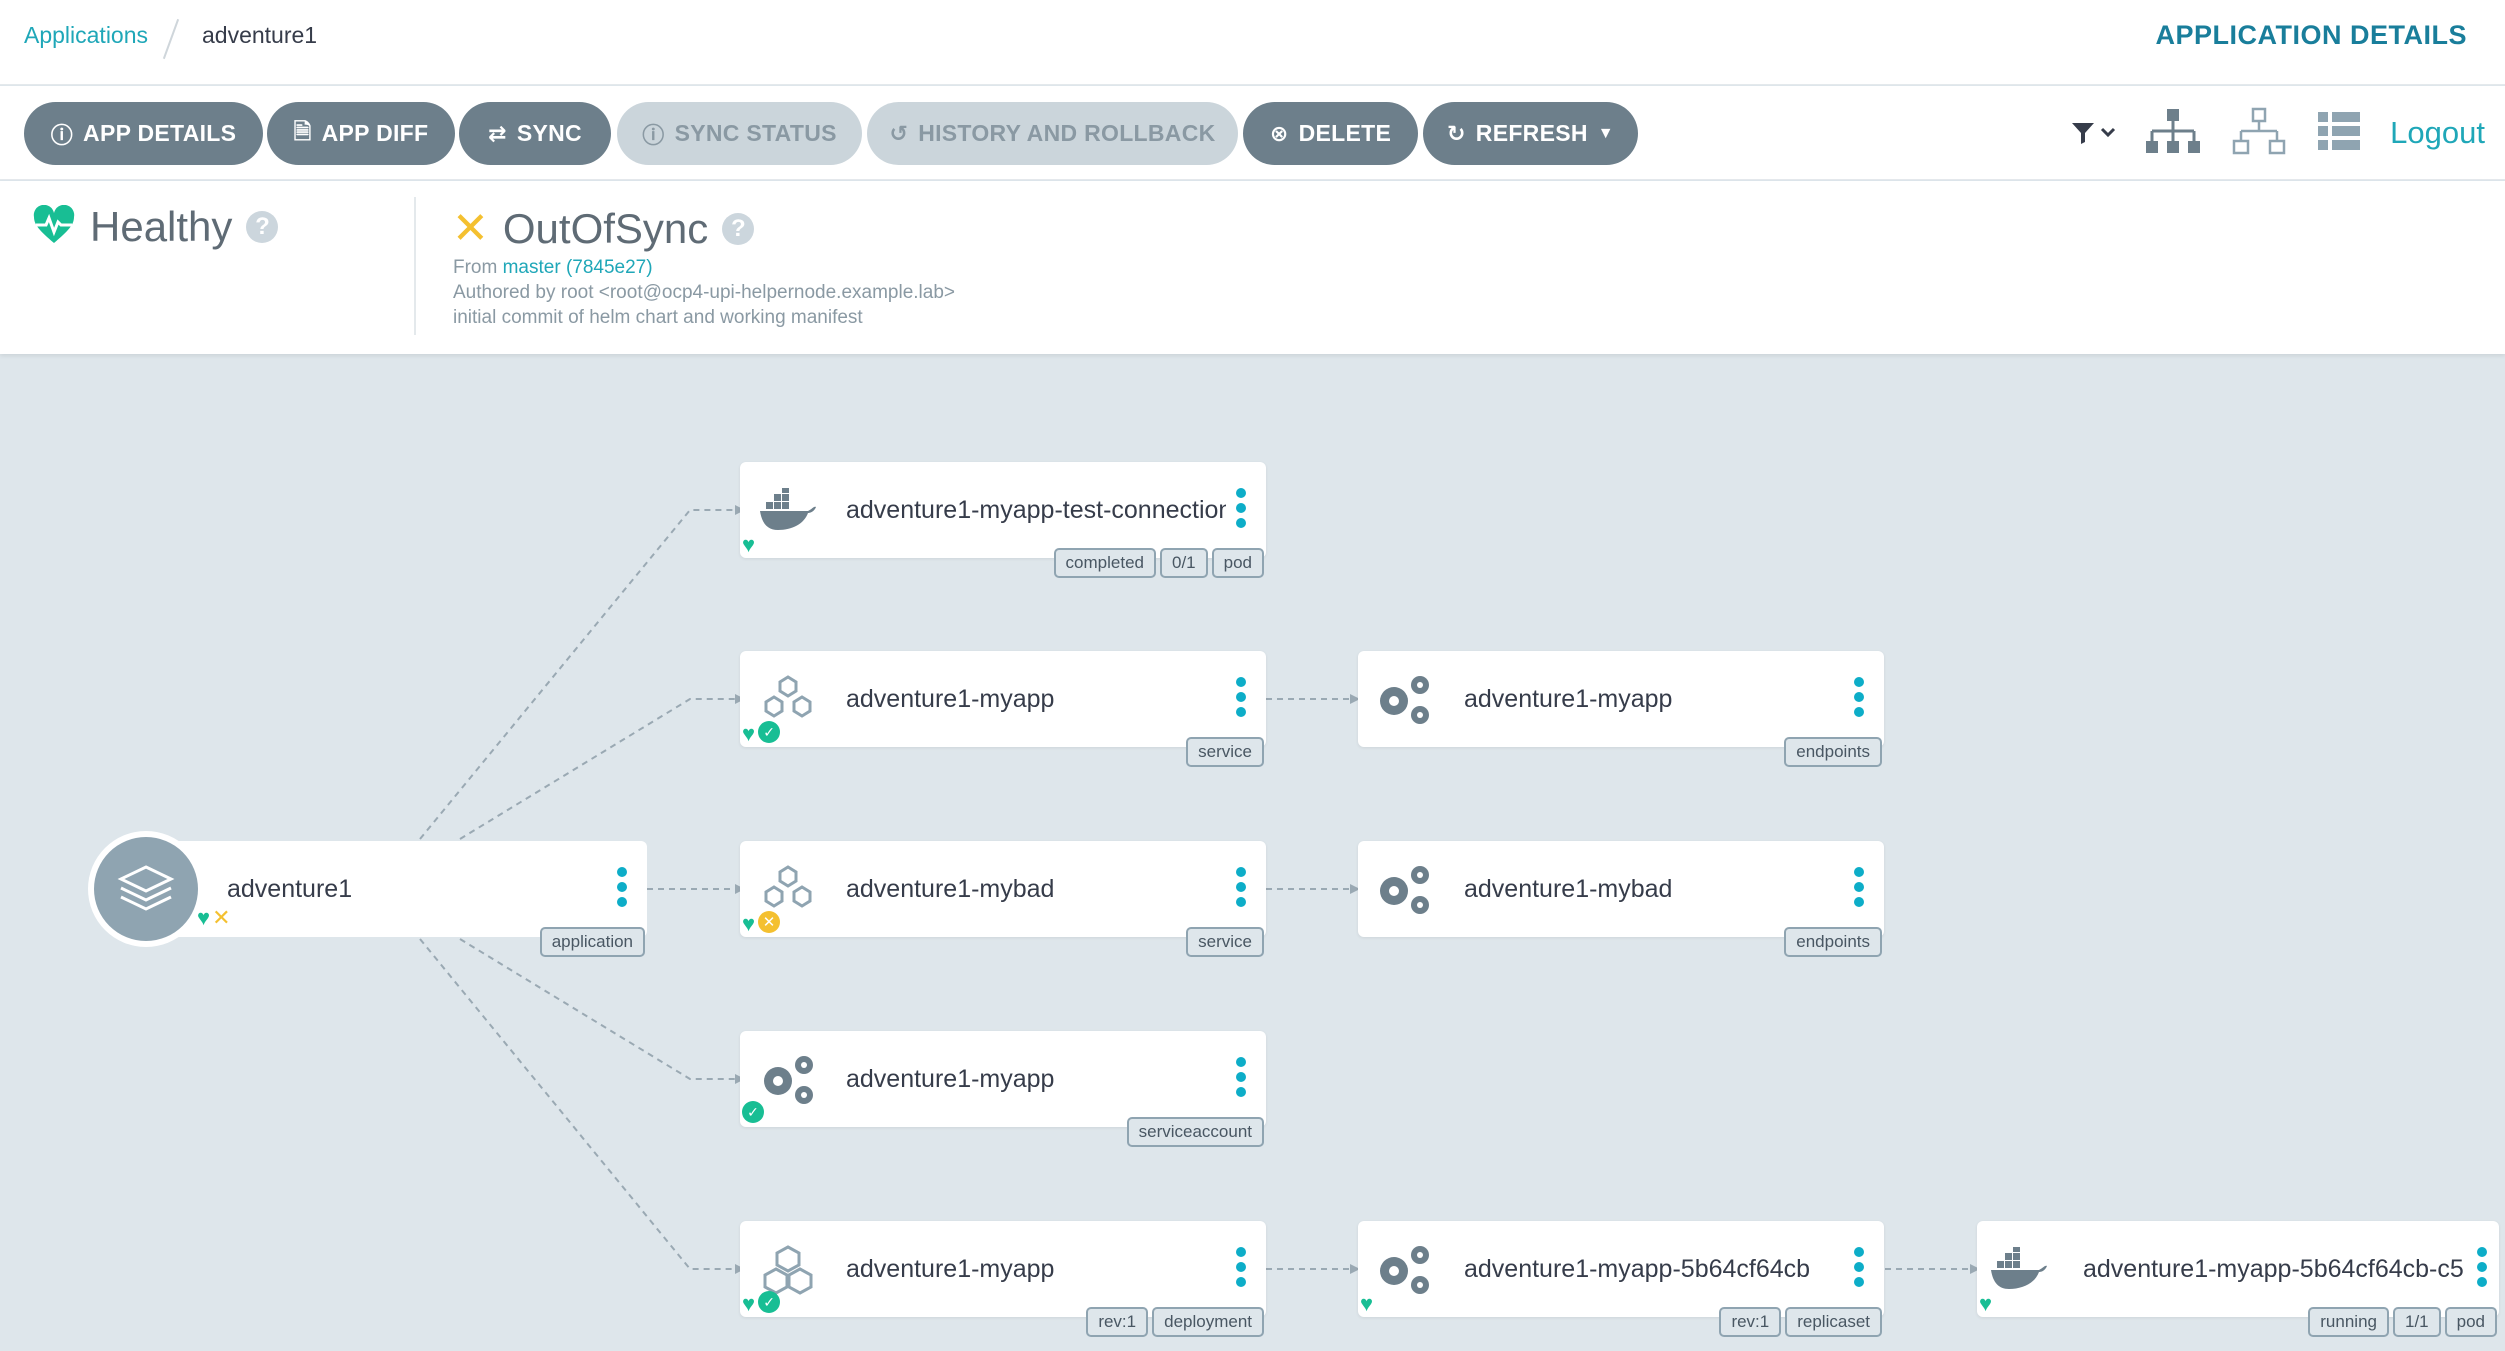  I want to click on kind-tag: deployment, so click(1208, 1322).